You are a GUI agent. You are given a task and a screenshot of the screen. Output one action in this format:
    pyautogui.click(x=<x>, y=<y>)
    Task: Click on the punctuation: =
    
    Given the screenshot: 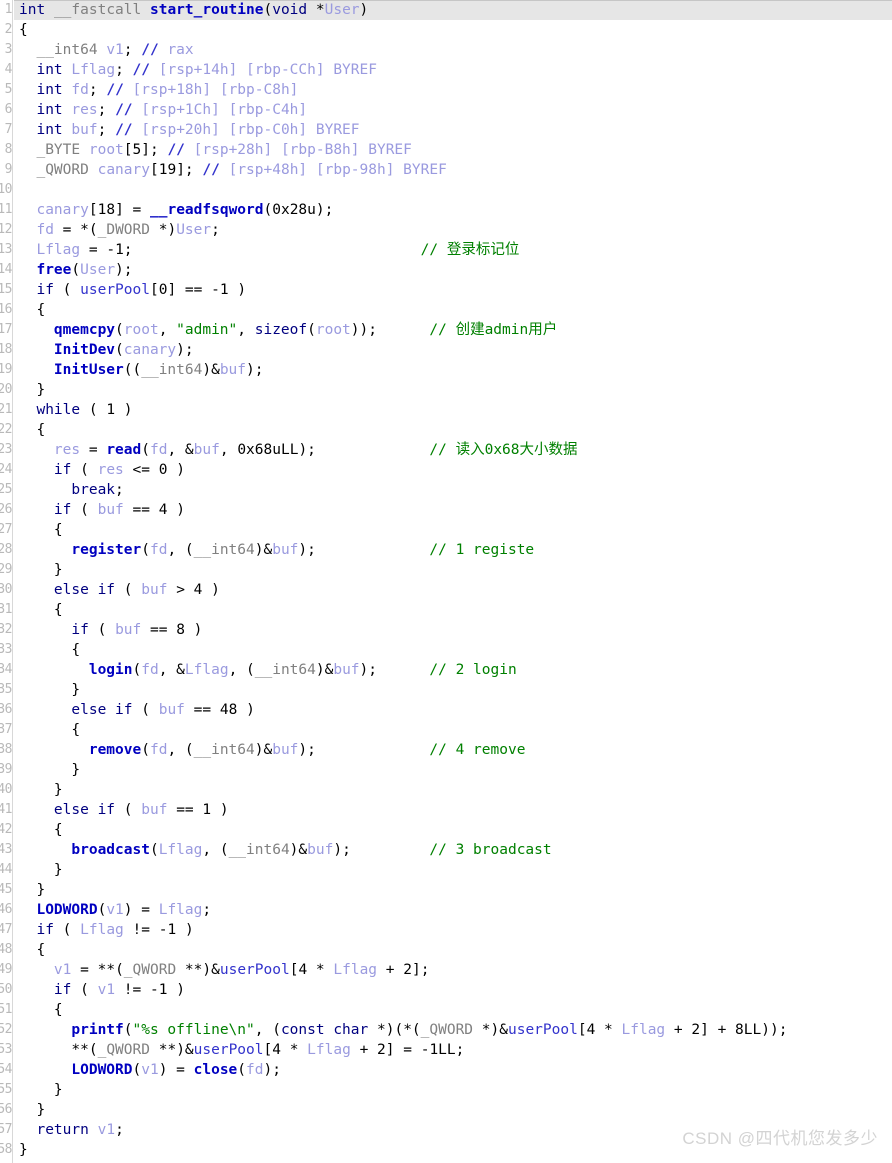 What is the action you would take?
    pyautogui.click(x=145, y=910)
    